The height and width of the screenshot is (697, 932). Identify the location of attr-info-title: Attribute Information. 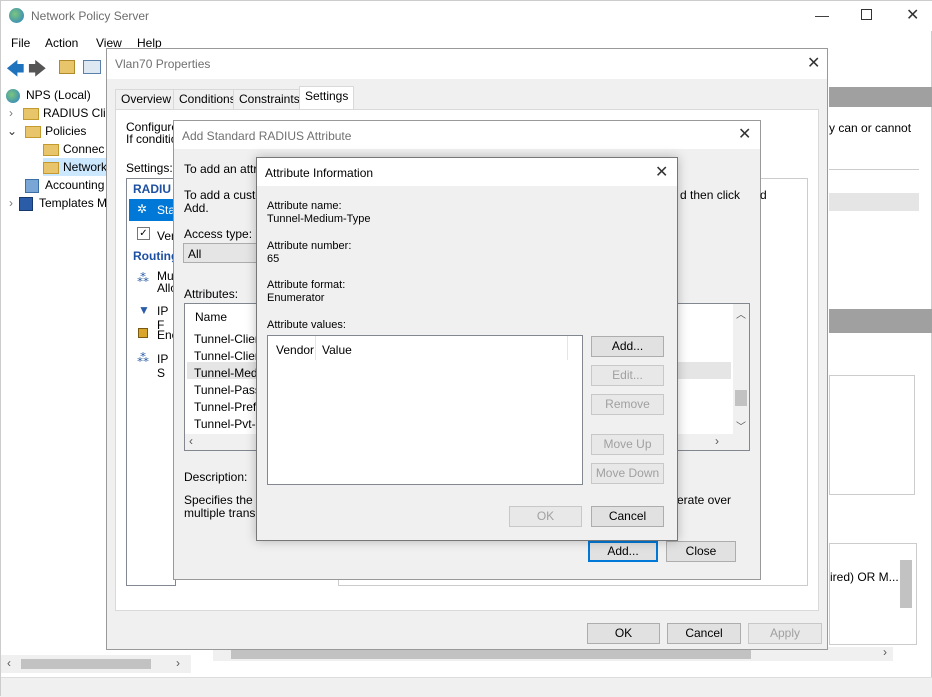
(319, 173).